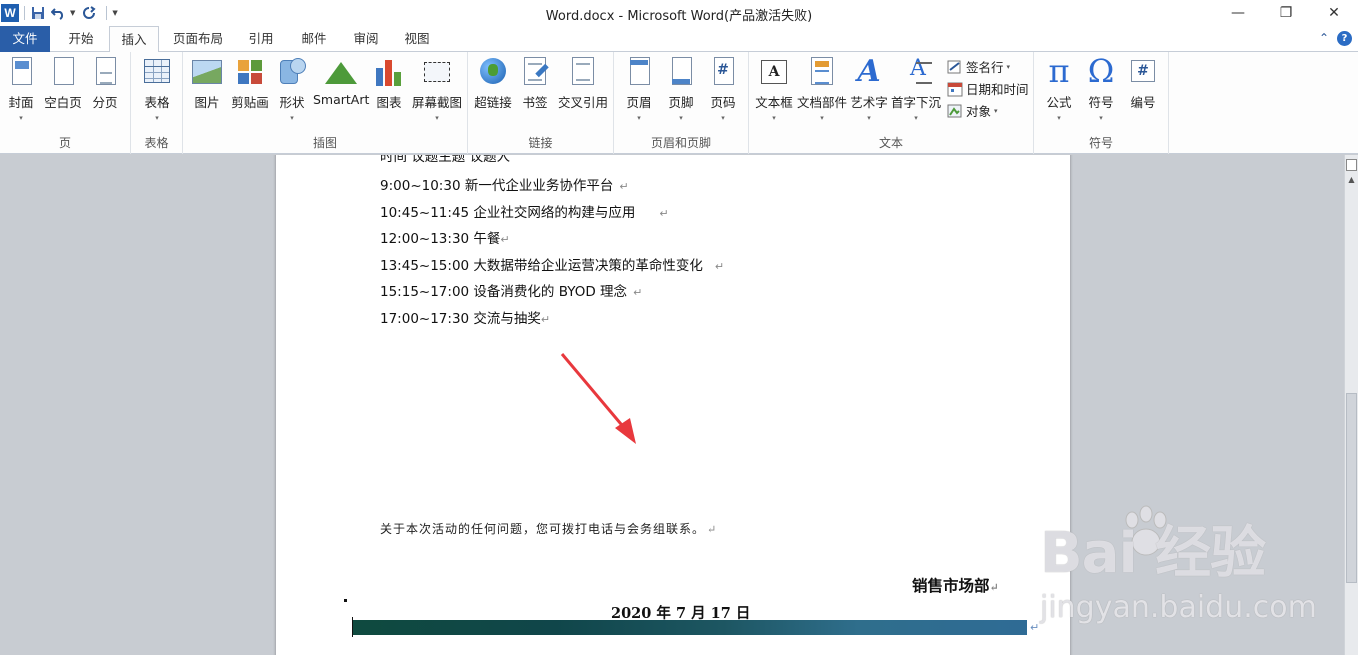  Describe the element at coordinates (951, 585) in the screenshot. I see `signer-text: 销售市场部` at that location.